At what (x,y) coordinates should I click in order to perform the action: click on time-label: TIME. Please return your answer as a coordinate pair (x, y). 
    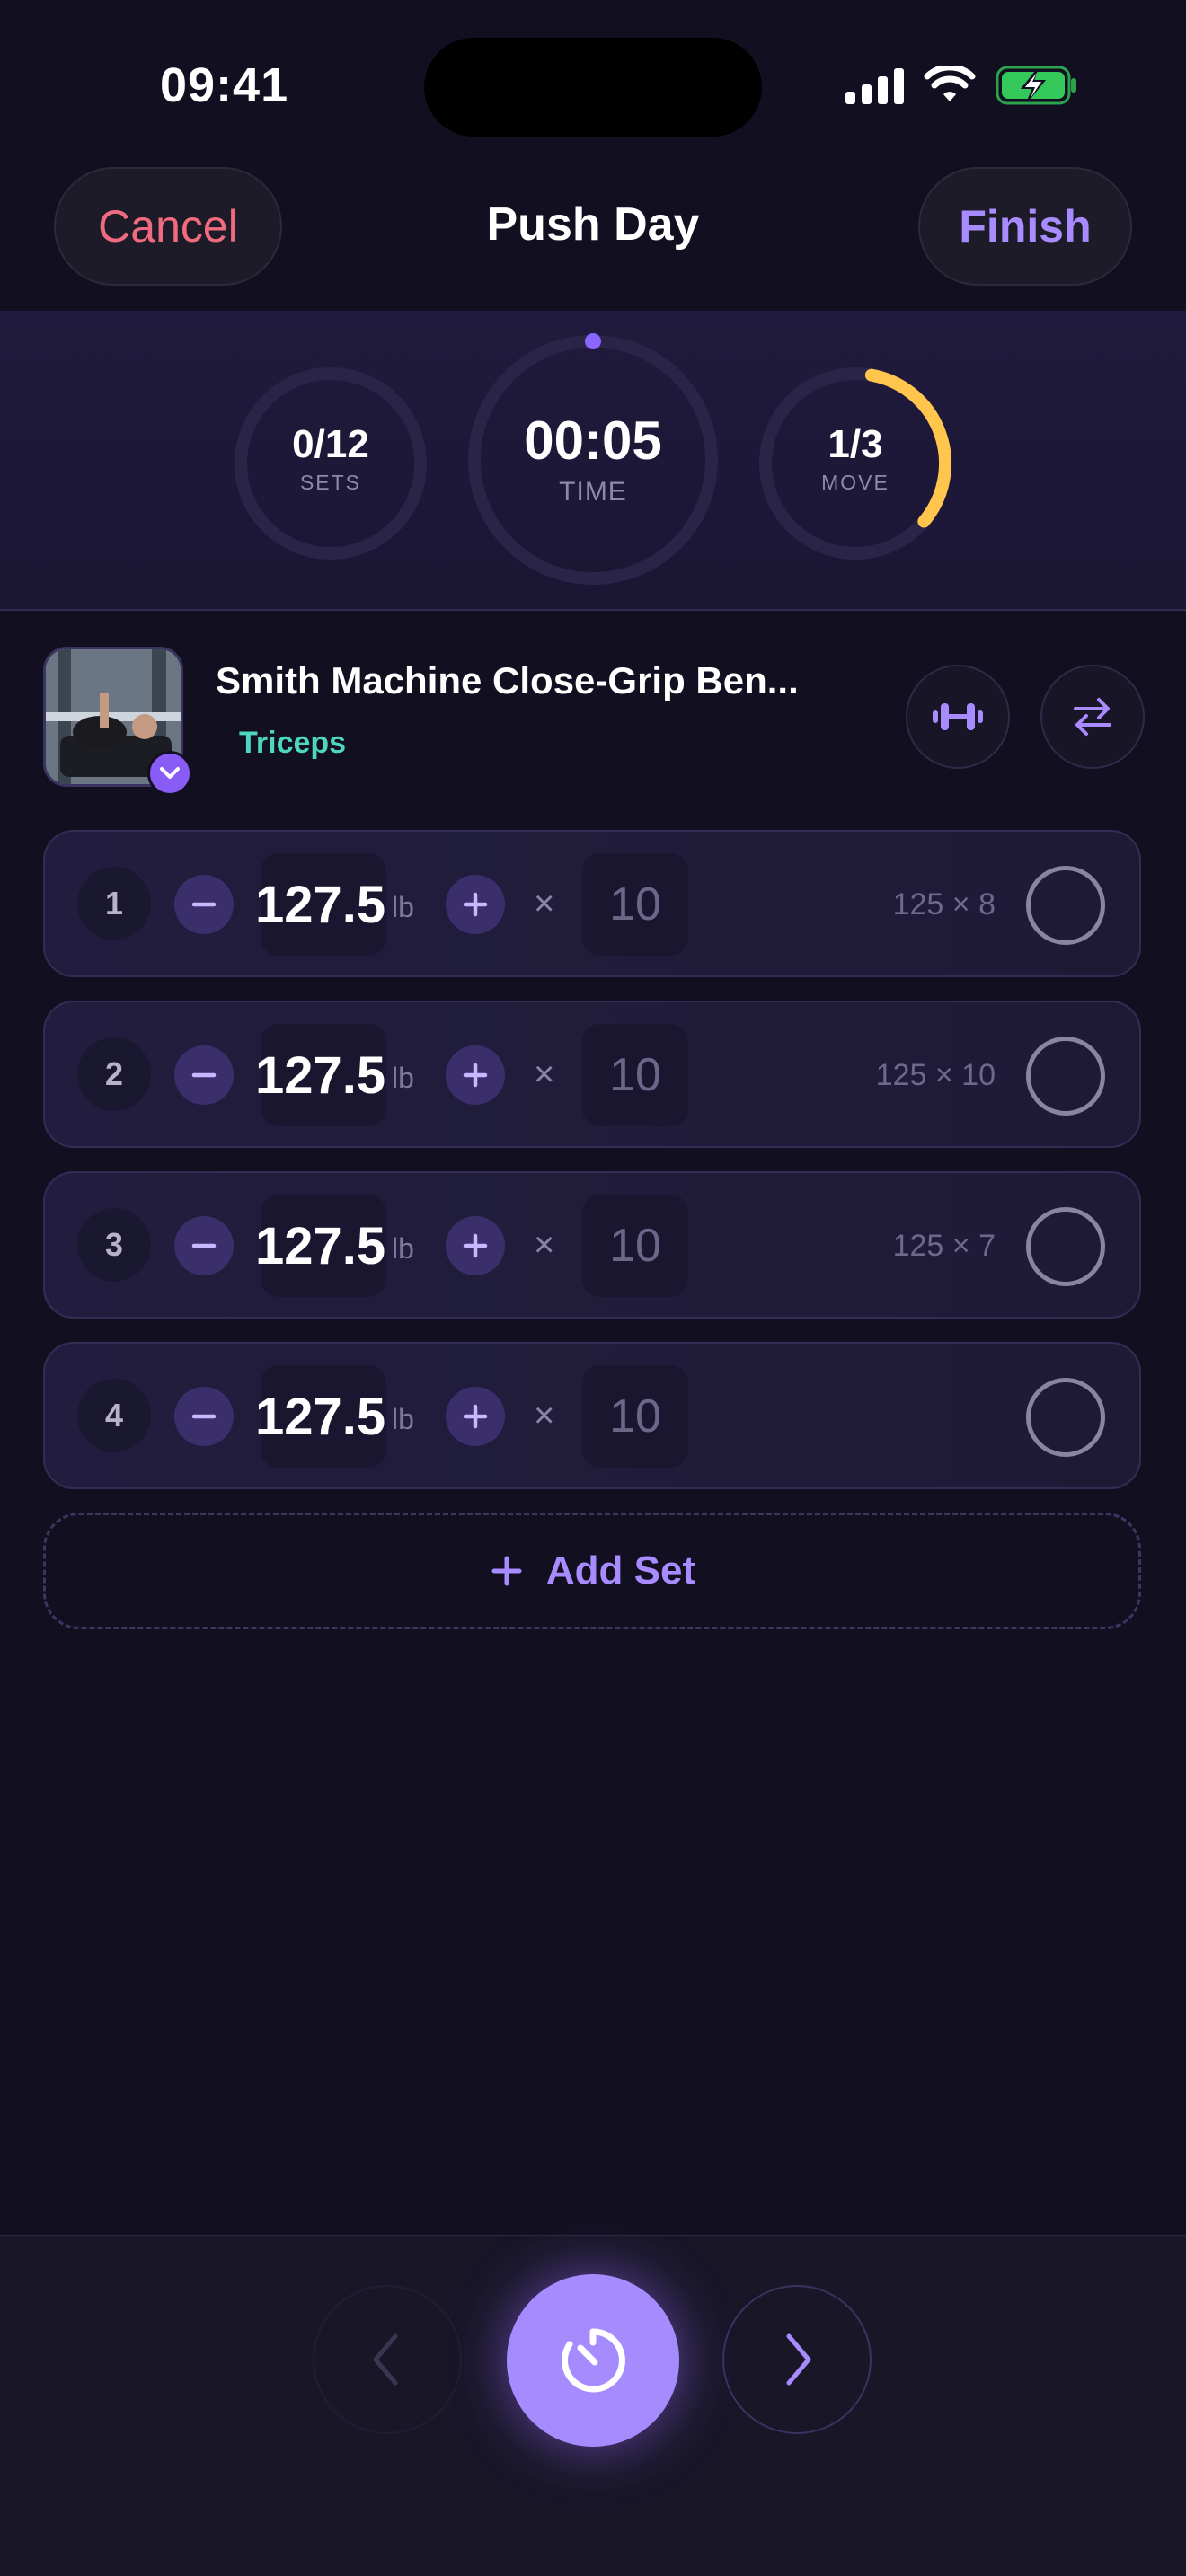
    Looking at the image, I should click on (593, 492).